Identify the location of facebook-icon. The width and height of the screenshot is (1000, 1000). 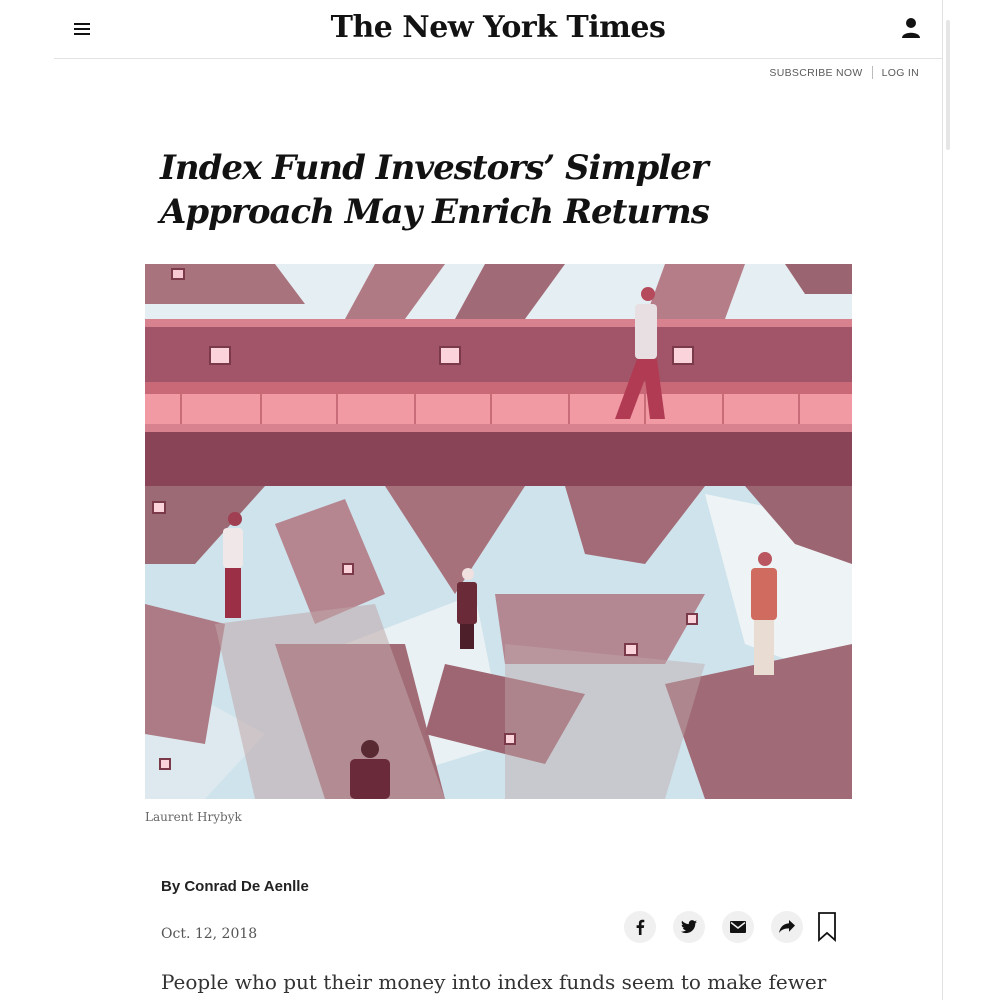
(640, 927).